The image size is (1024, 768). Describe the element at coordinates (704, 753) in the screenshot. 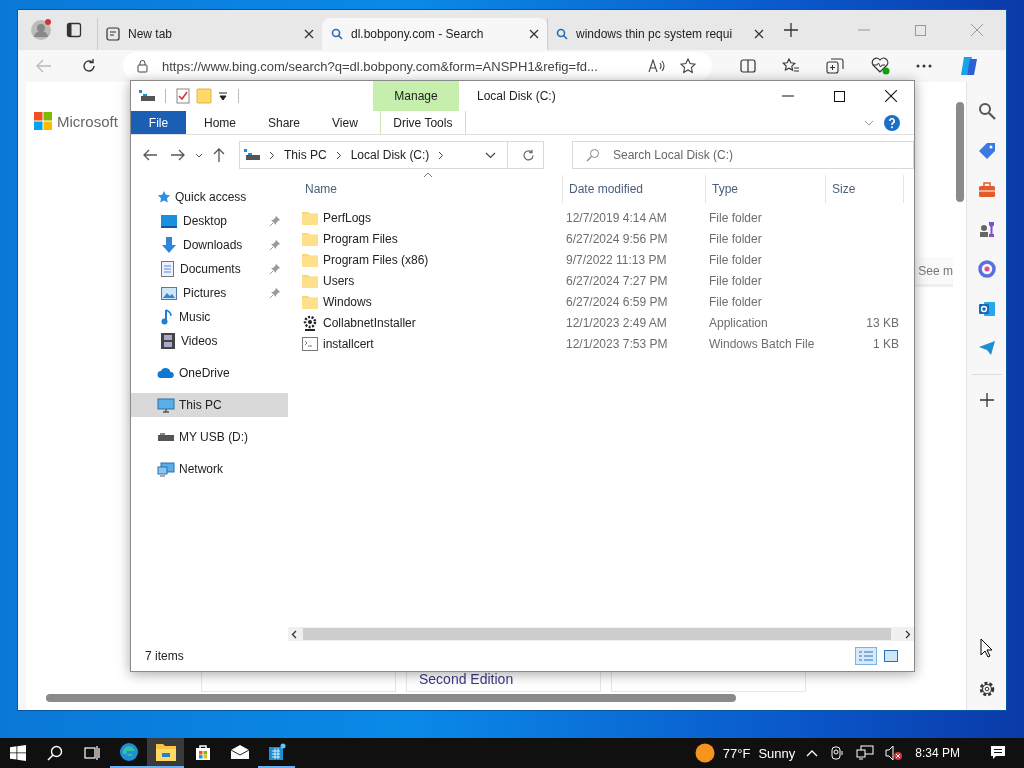

I see `sun-icon` at that location.